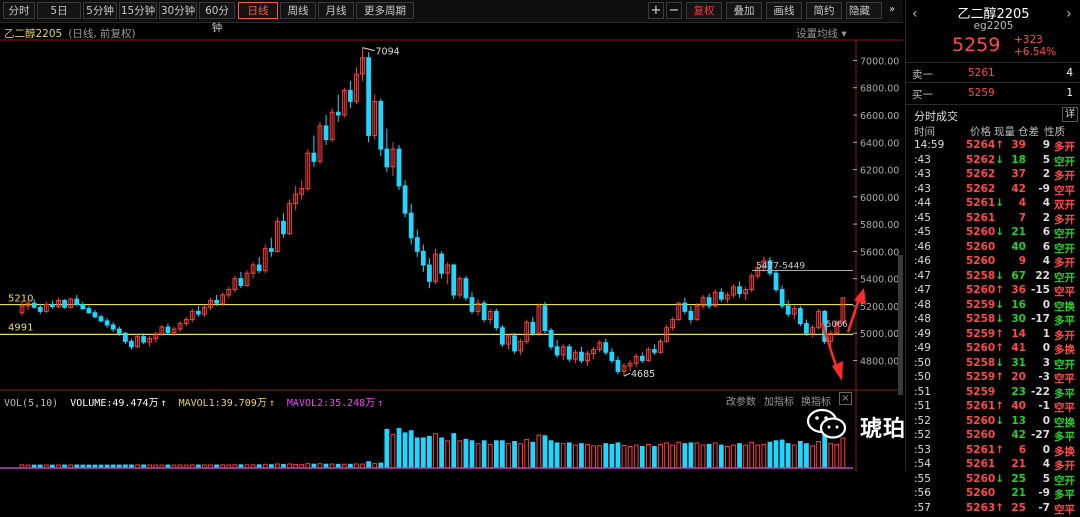 The height and width of the screenshot is (517, 1080). What do you see at coordinates (1018, 232) in the screenshot?
I see `tick-volume: 21` at bounding box center [1018, 232].